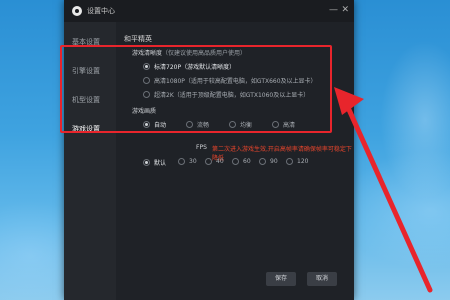  What do you see at coordinates (187, 161) in the screenshot?
I see `fps-option-30: 30` at bounding box center [187, 161].